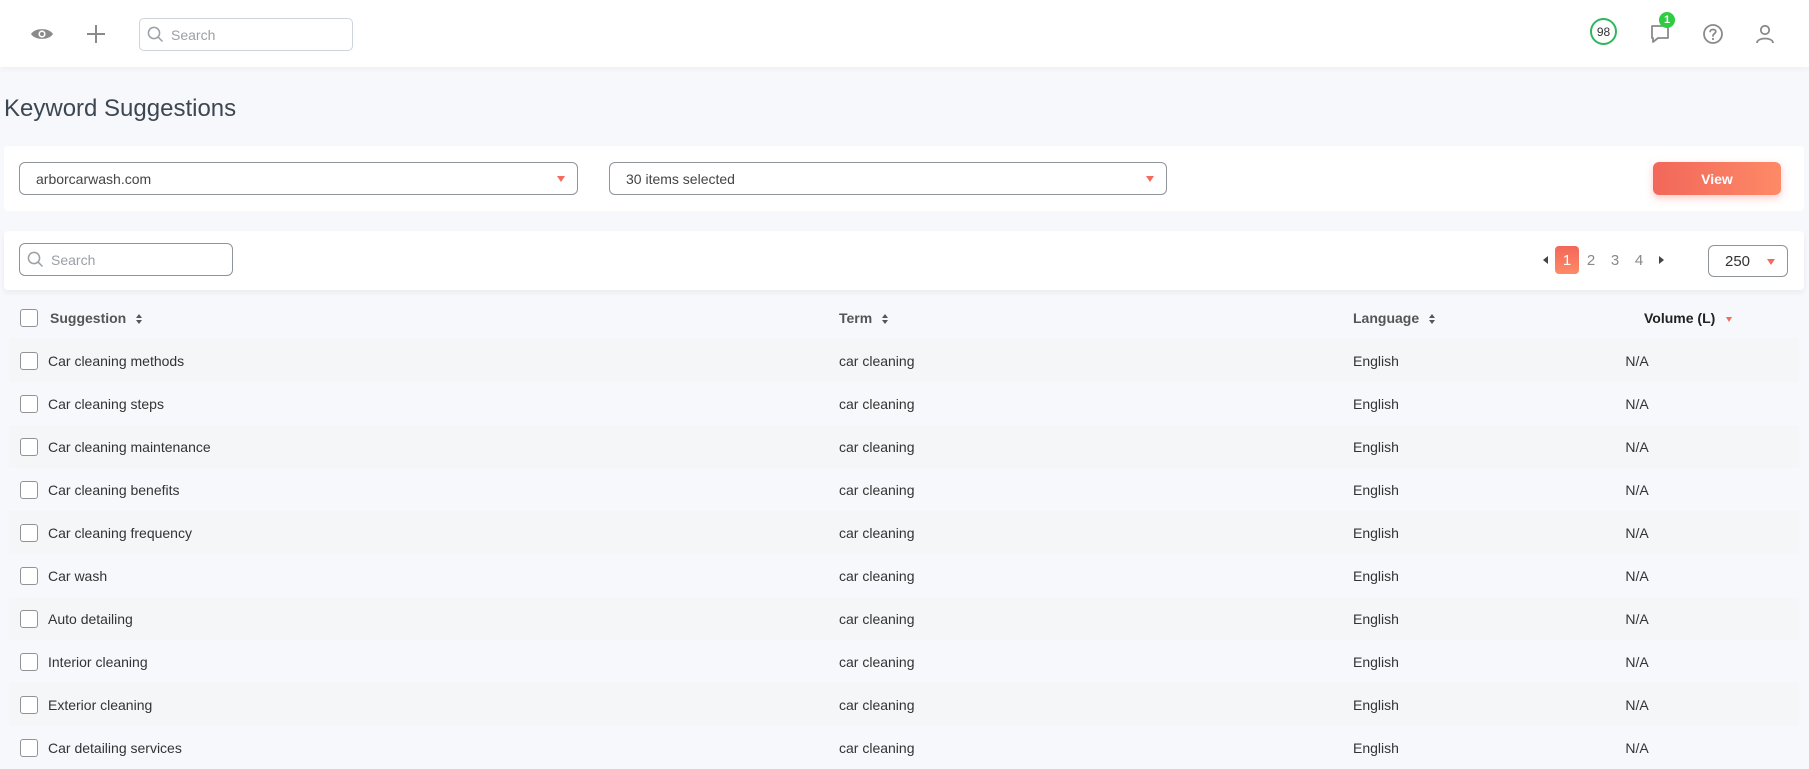 This screenshot has height=769, width=1809. I want to click on cell-suggestion: Car cleaning steps, so click(106, 403).